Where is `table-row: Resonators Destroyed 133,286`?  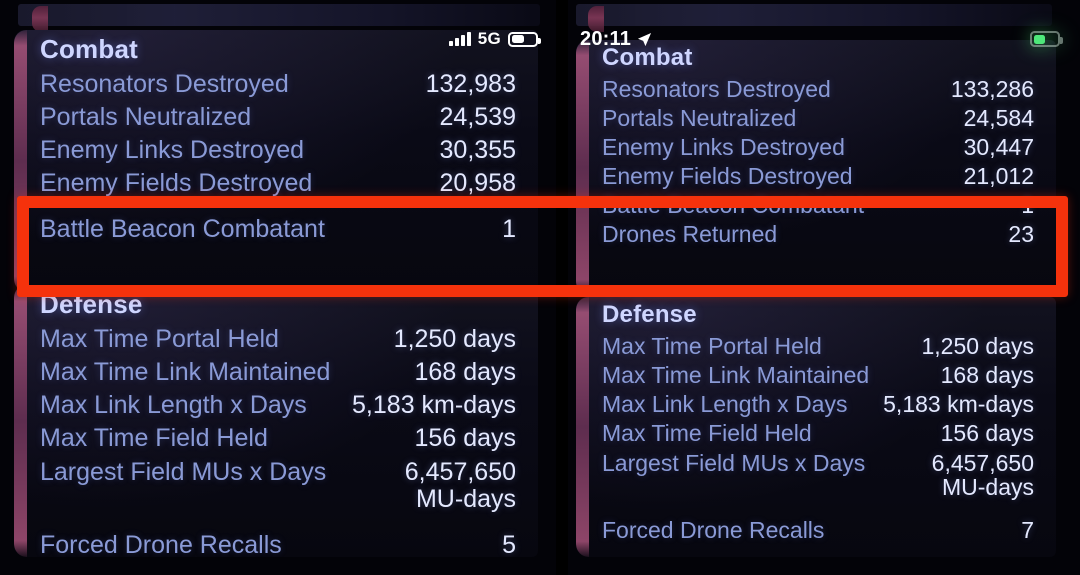
table-row: Resonators Destroyed 133,286 is located at coordinates (818, 89).